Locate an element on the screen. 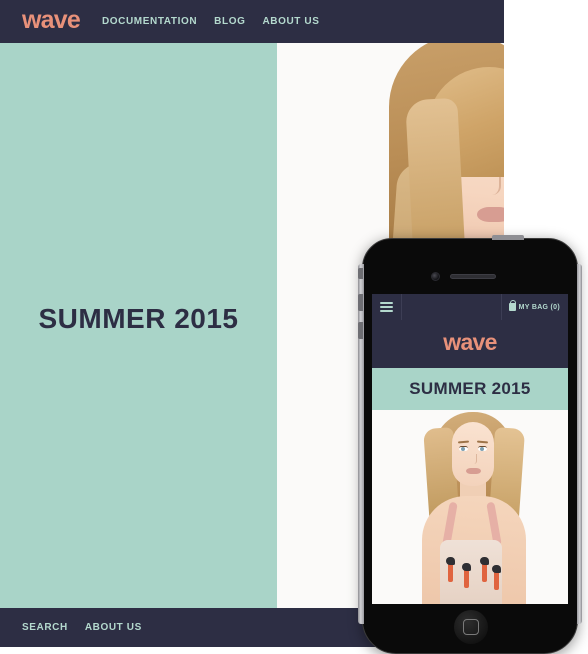 The height and width of the screenshot is (654, 588). volume-down-button is located at coordinates (360, 330).